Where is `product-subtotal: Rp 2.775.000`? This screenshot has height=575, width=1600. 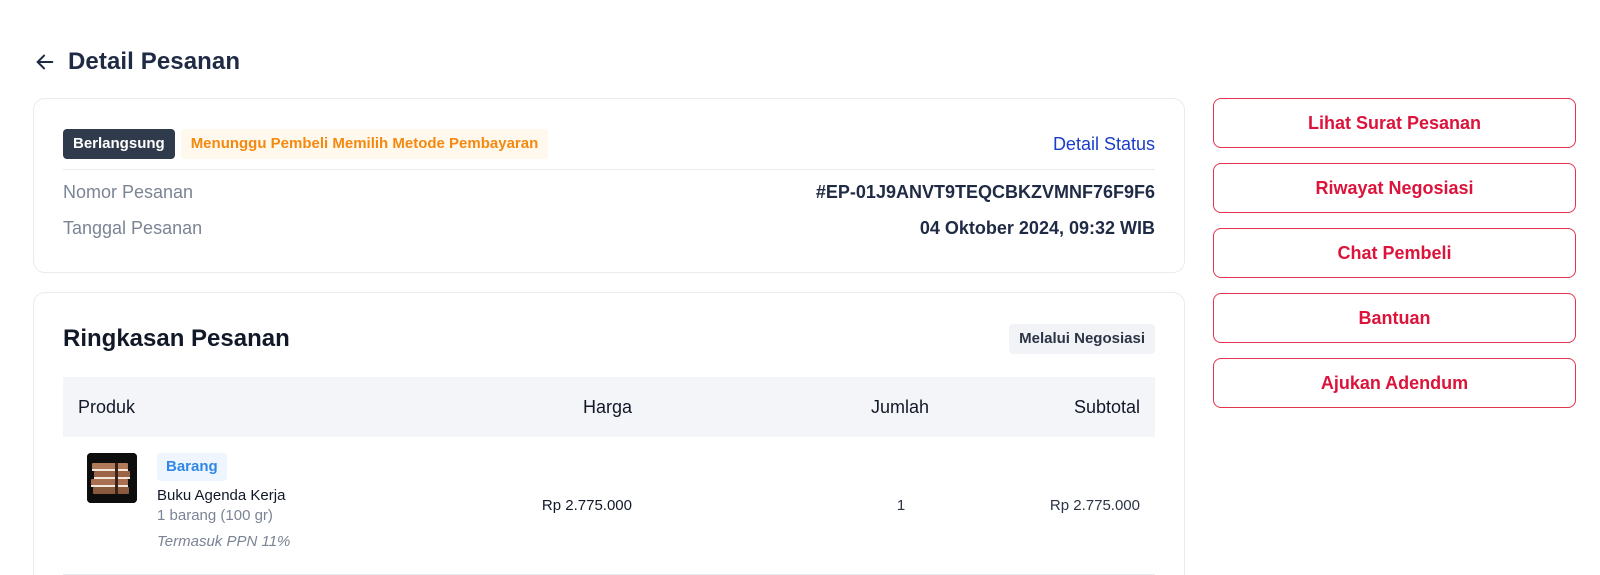
product-subtotal: Rp 2.775.000 is located at coordinates (1094, 505).